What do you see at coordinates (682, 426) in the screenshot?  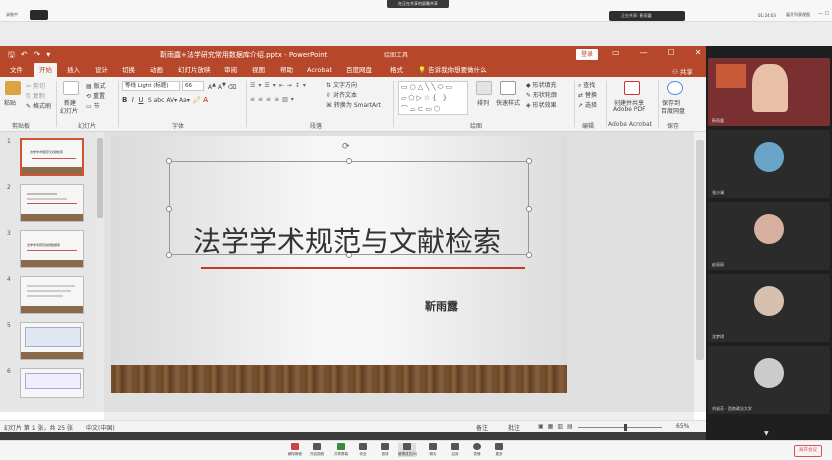 I see `zoom-level: 65%` at bounding box center [682, 426].